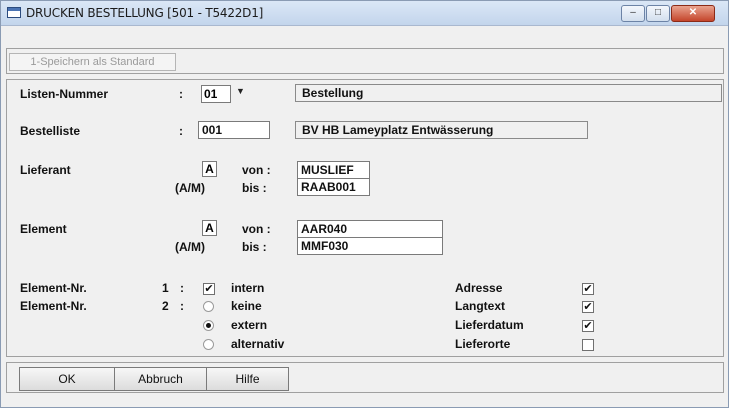 The height and width of the screenshot is (408, 729). I want to click on maximize-button: □, so click(658, 13).